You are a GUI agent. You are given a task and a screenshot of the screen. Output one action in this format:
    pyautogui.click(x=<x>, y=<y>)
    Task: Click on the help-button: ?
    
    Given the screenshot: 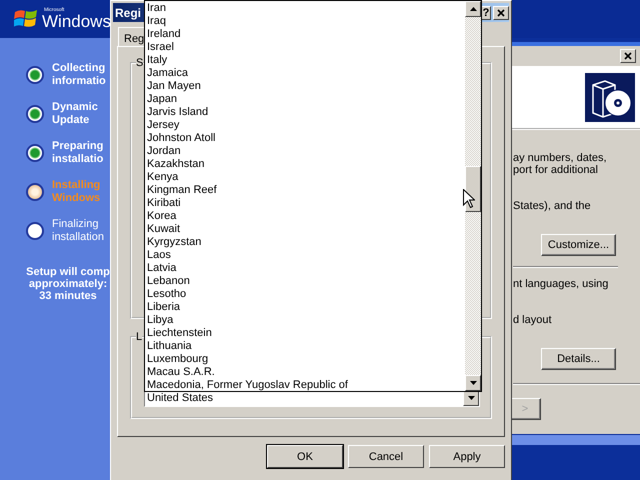 What is the action you would take?
    pyautogui.click(x=486, y=13)
    